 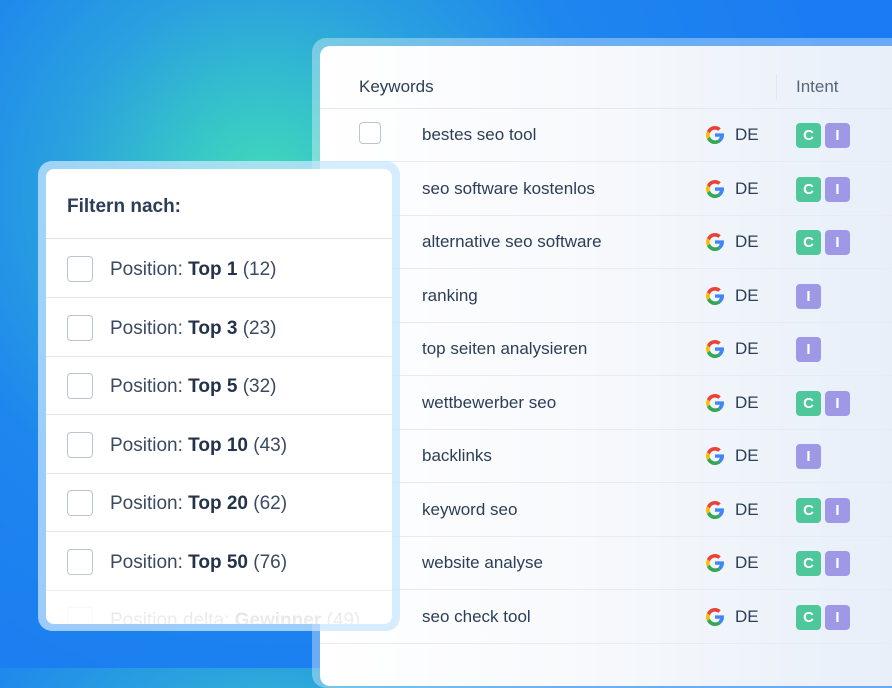 What do you see at coordinates (479, 135) in the screenshot?
I see `keyword-cell: bestes seo tool` at bounding box center [479, 135].